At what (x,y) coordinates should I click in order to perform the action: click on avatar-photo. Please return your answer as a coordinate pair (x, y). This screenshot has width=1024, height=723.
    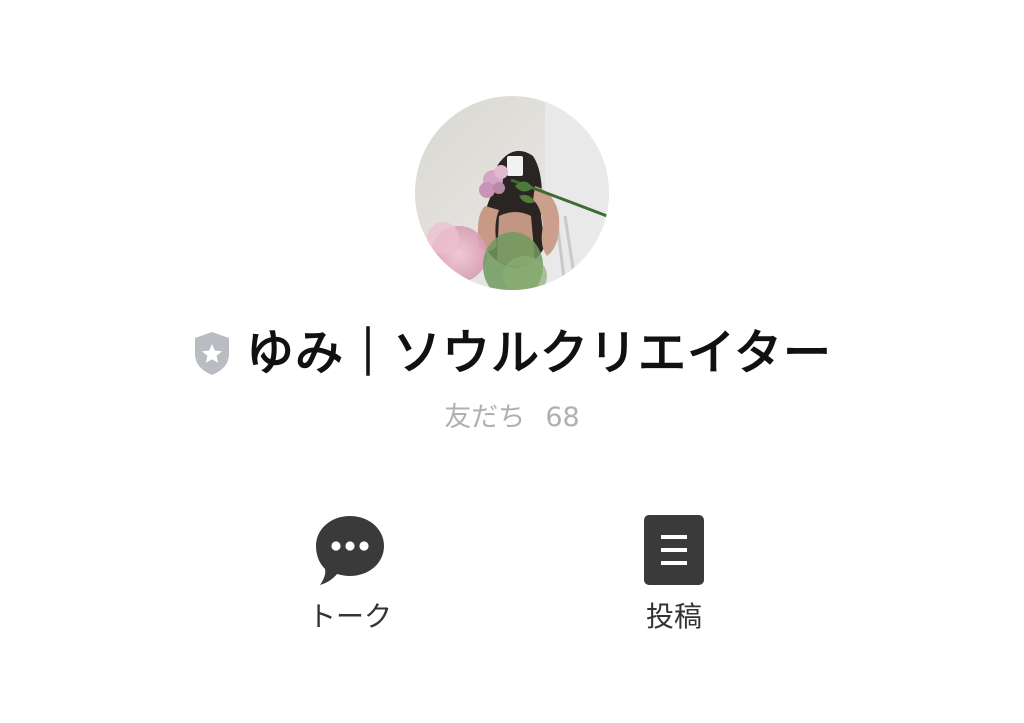
    Looking at the image, I should click on (512, 193).